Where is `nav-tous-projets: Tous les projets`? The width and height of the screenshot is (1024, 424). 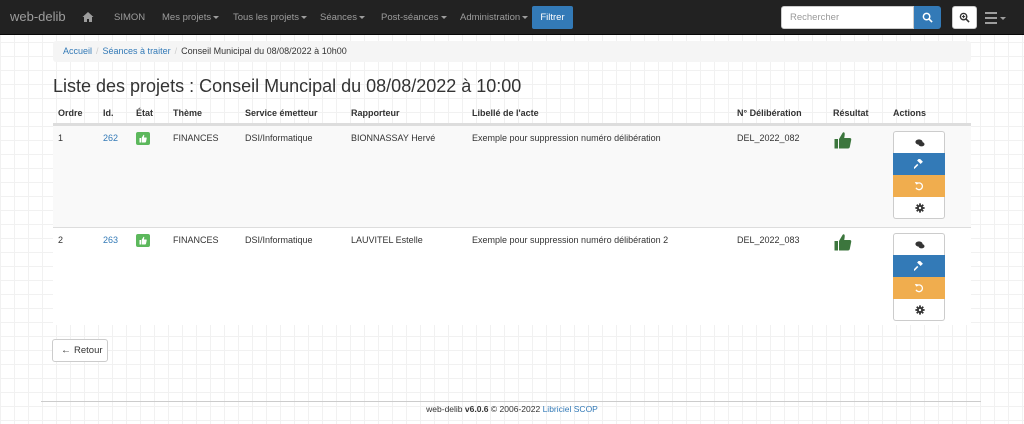
nav-tous-projets: Tous les projets is located at coordinates (270, 17).